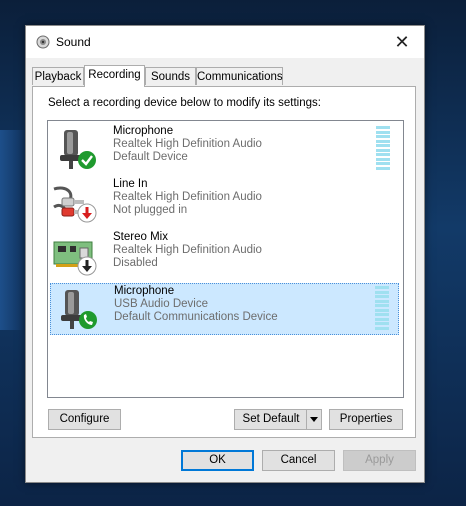 Image resolution: width=466 pixels, height=506 pixels. What do you see at coordinates (196, 317) in the screenshot?
I see `device-status: Default Communications Device` at bounding box center [196, 317].